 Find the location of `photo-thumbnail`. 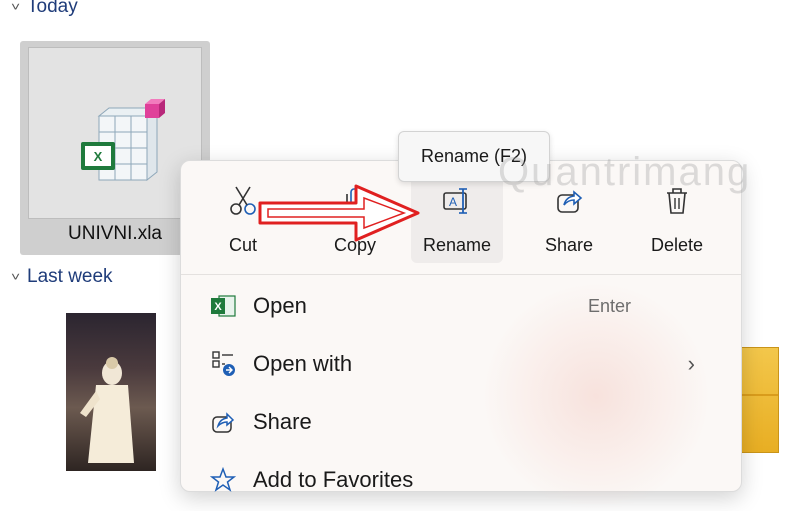

photo-thumbnail is located at coordinates (111, 392).